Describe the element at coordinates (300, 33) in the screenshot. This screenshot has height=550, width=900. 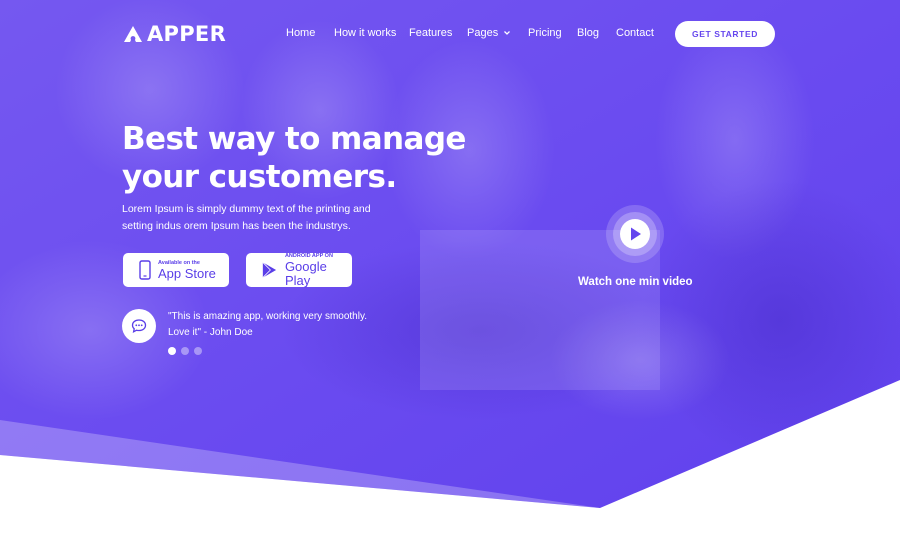
I see `nav-home: Home` at that location.